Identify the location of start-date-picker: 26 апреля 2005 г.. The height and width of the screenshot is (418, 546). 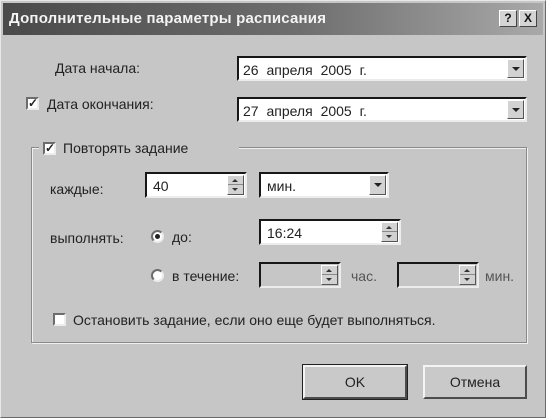
(382, 68).